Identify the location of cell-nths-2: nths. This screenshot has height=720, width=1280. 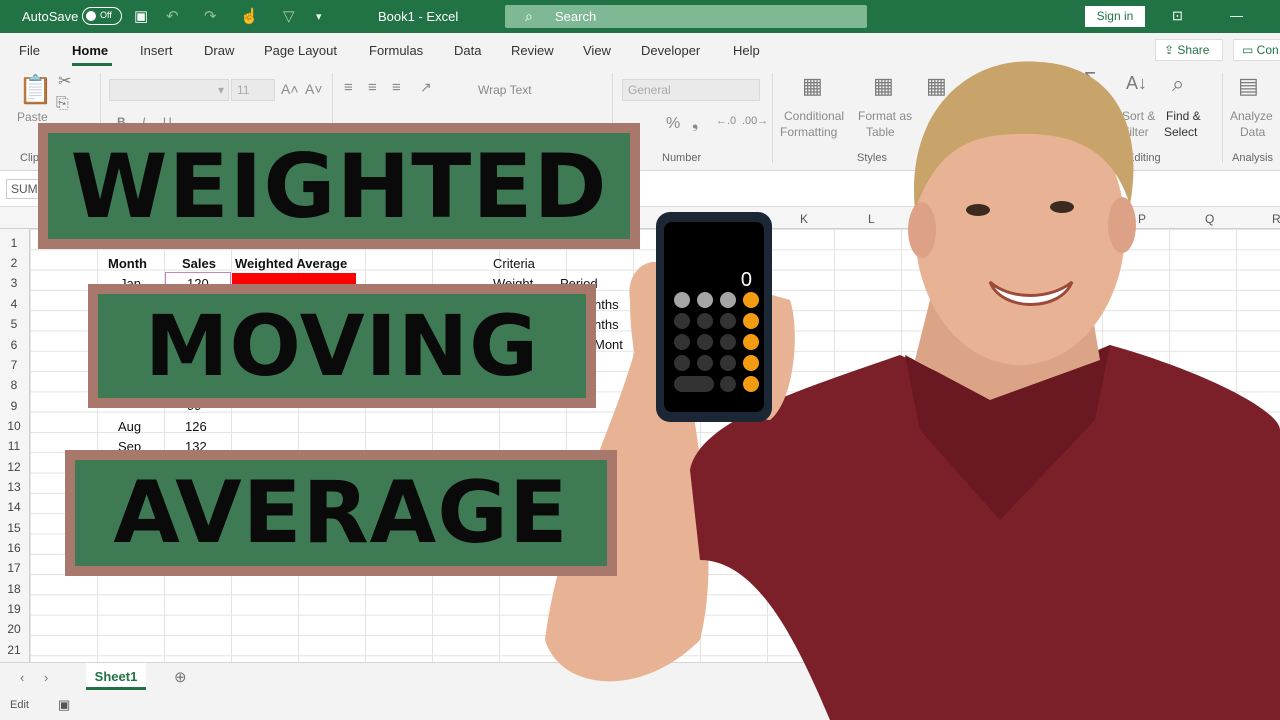
(606, 324).